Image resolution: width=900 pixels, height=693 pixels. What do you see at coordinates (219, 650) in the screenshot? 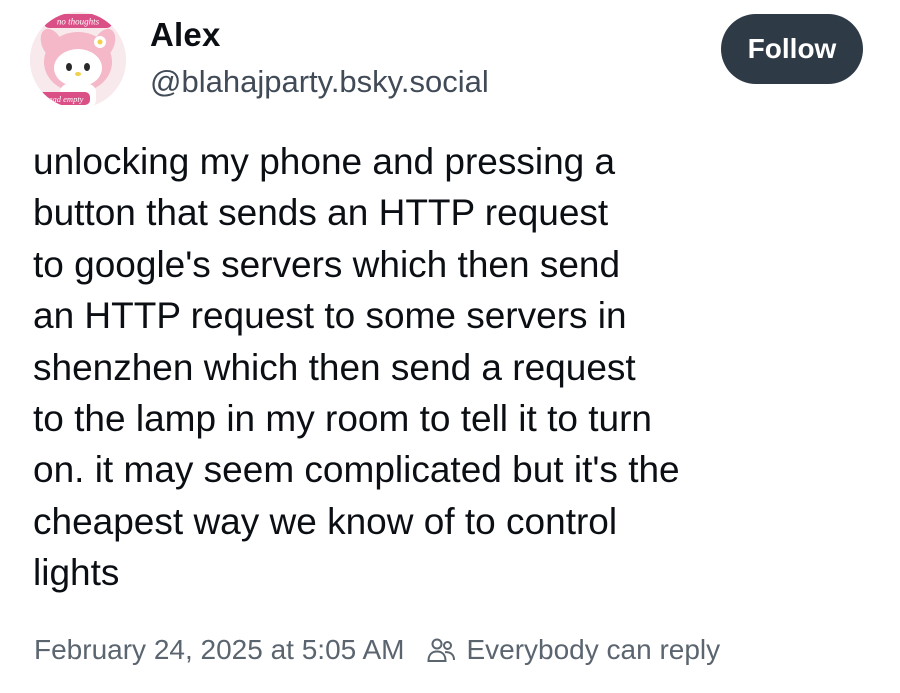
I see `post-timestamp: February 24, 2025 at 5:05 AM` at bounding box center [219, 650].